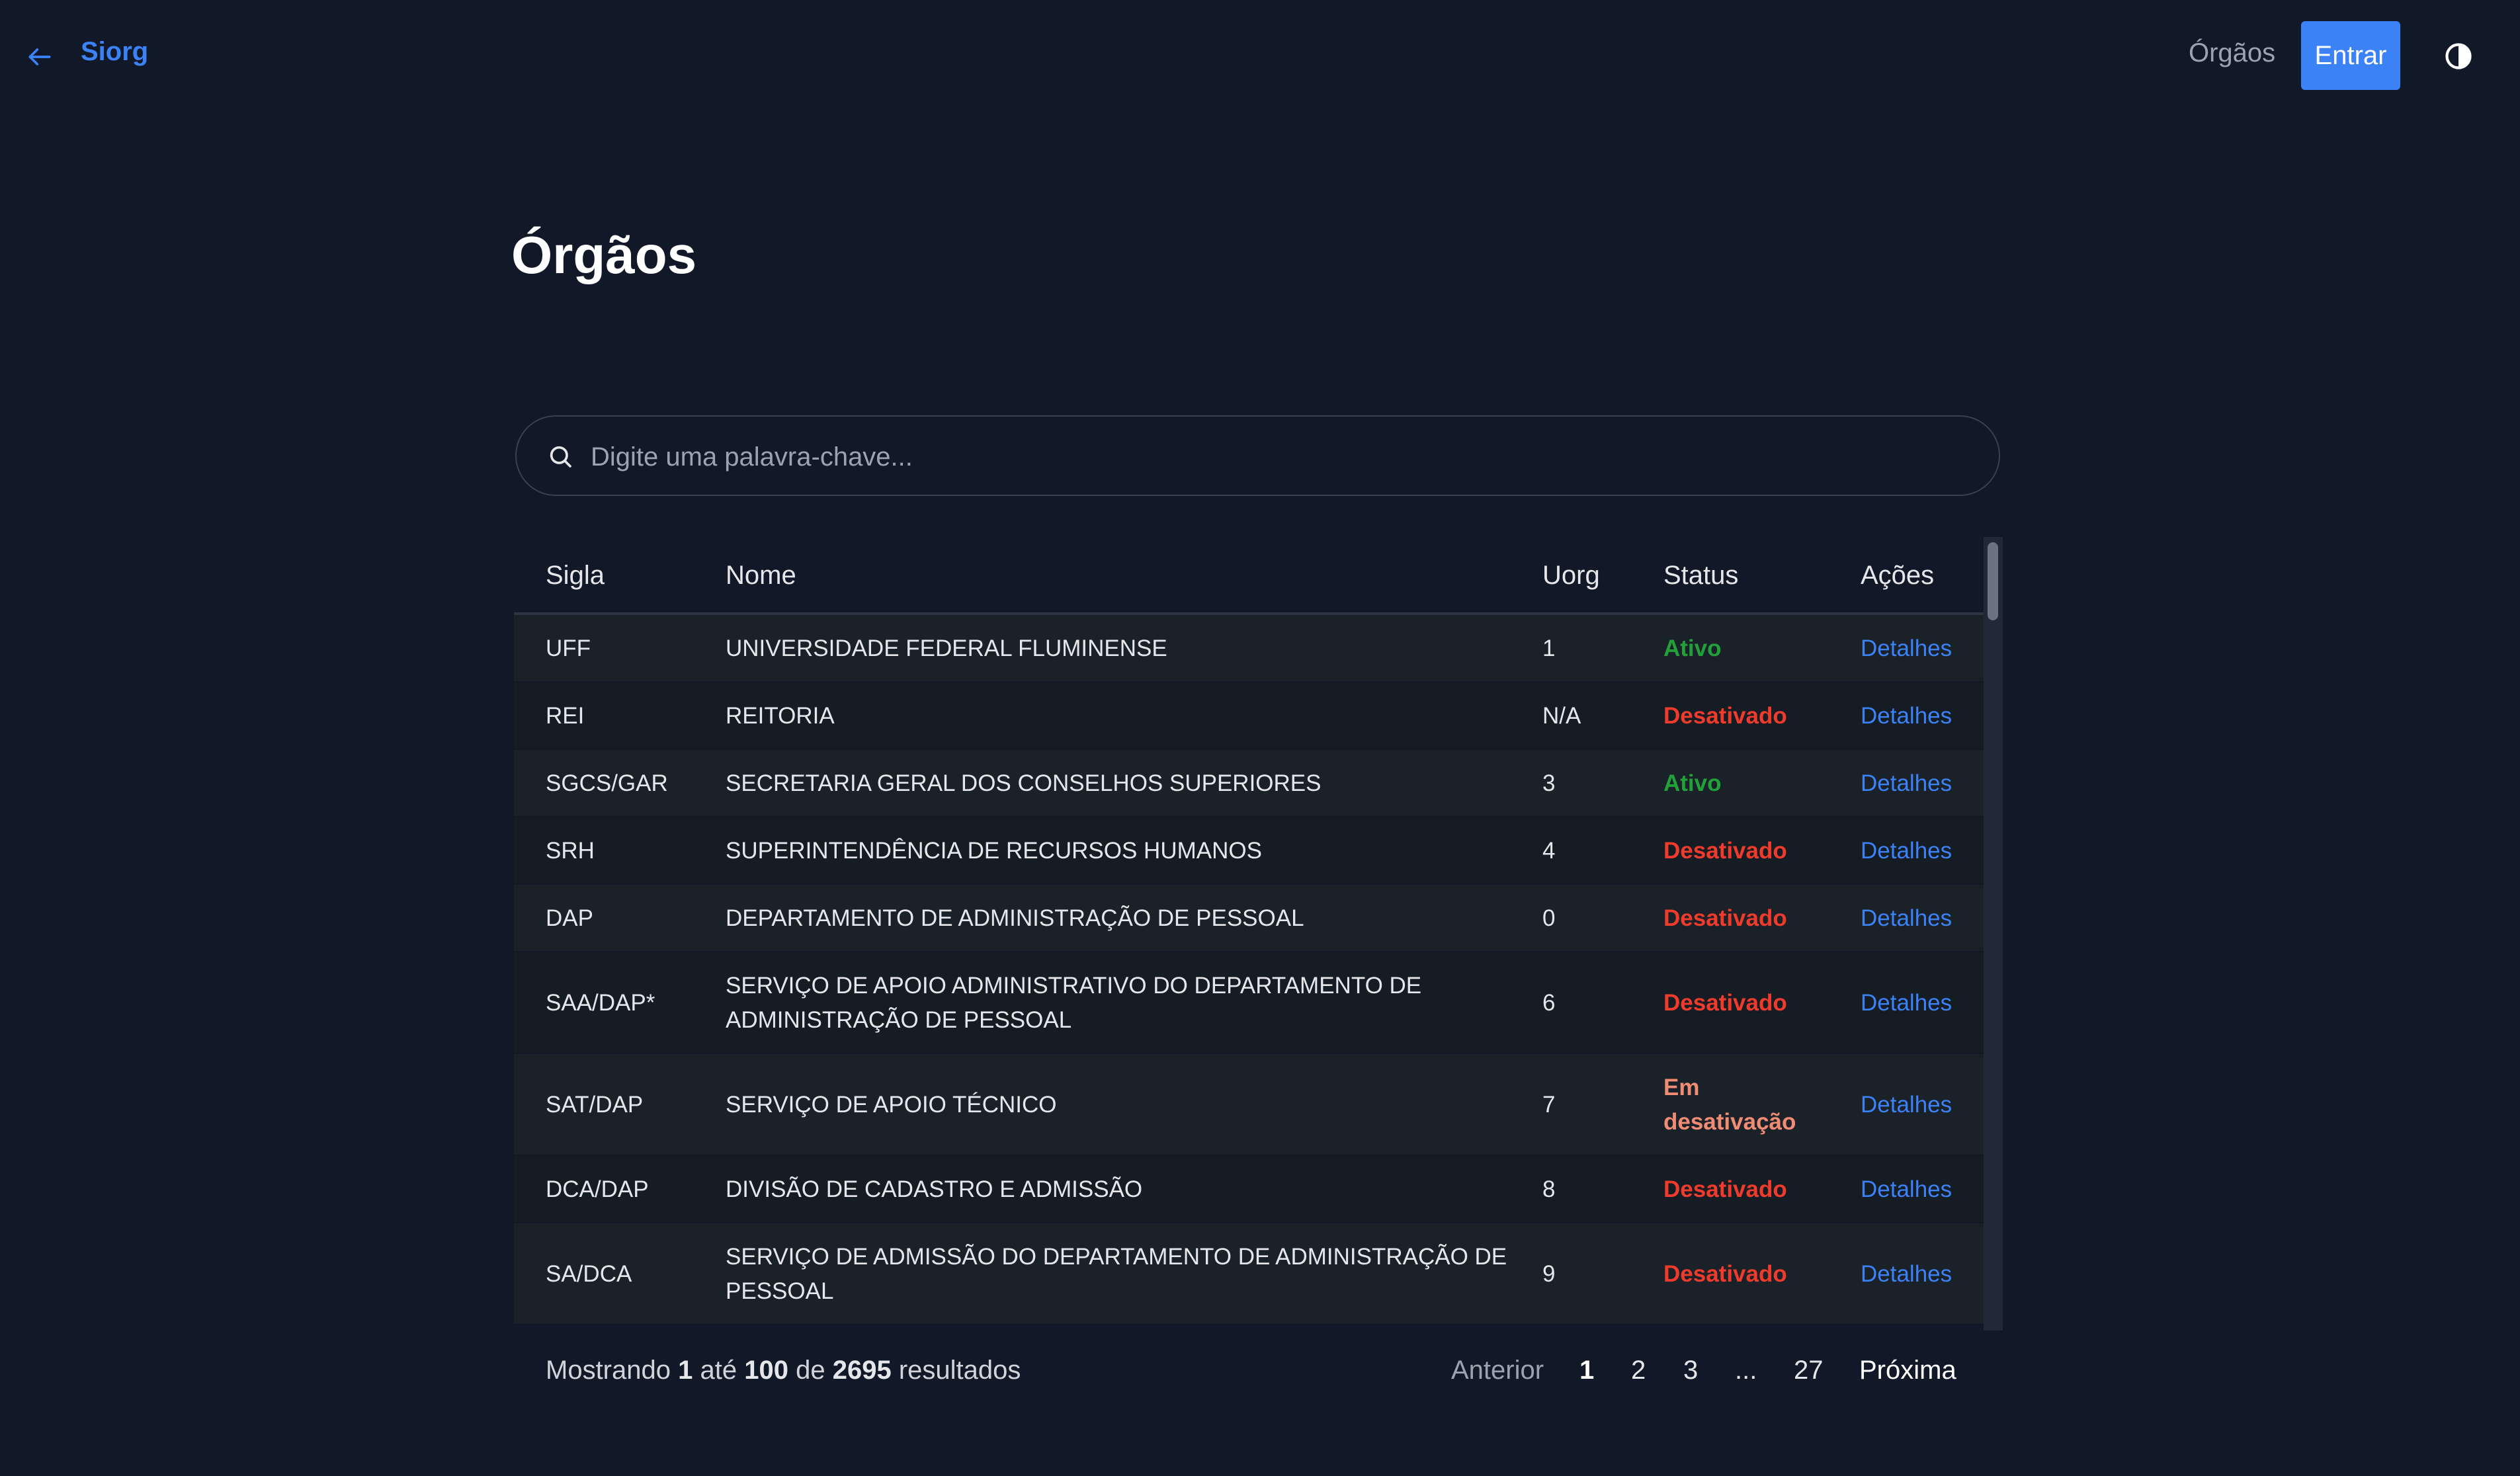 The width and height of the screenshot is (2520, 1476). Describe the element at coordinates (607, 783) in the screenshot. I see `cell-sigla: SGCS/GAR` at that location.